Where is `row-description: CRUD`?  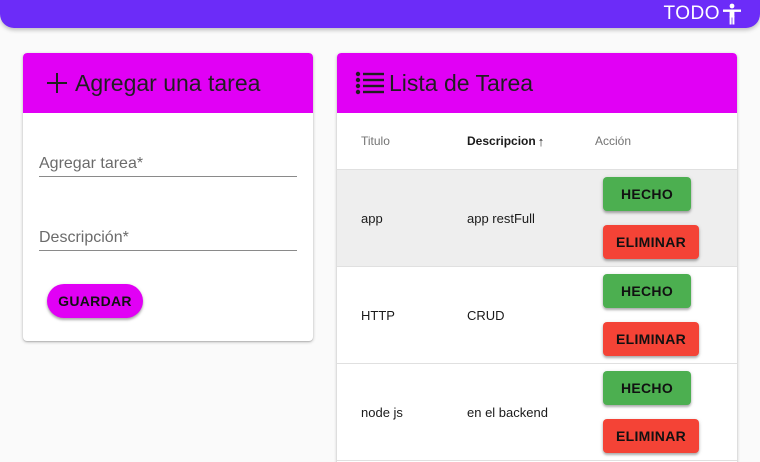 row-description: CRUD is located at coordinates (486, 315).